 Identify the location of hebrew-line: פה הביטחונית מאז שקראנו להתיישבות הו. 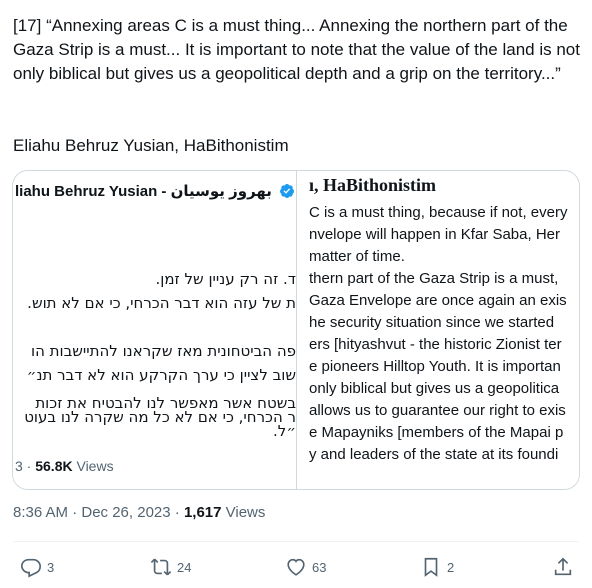
(163, 351).